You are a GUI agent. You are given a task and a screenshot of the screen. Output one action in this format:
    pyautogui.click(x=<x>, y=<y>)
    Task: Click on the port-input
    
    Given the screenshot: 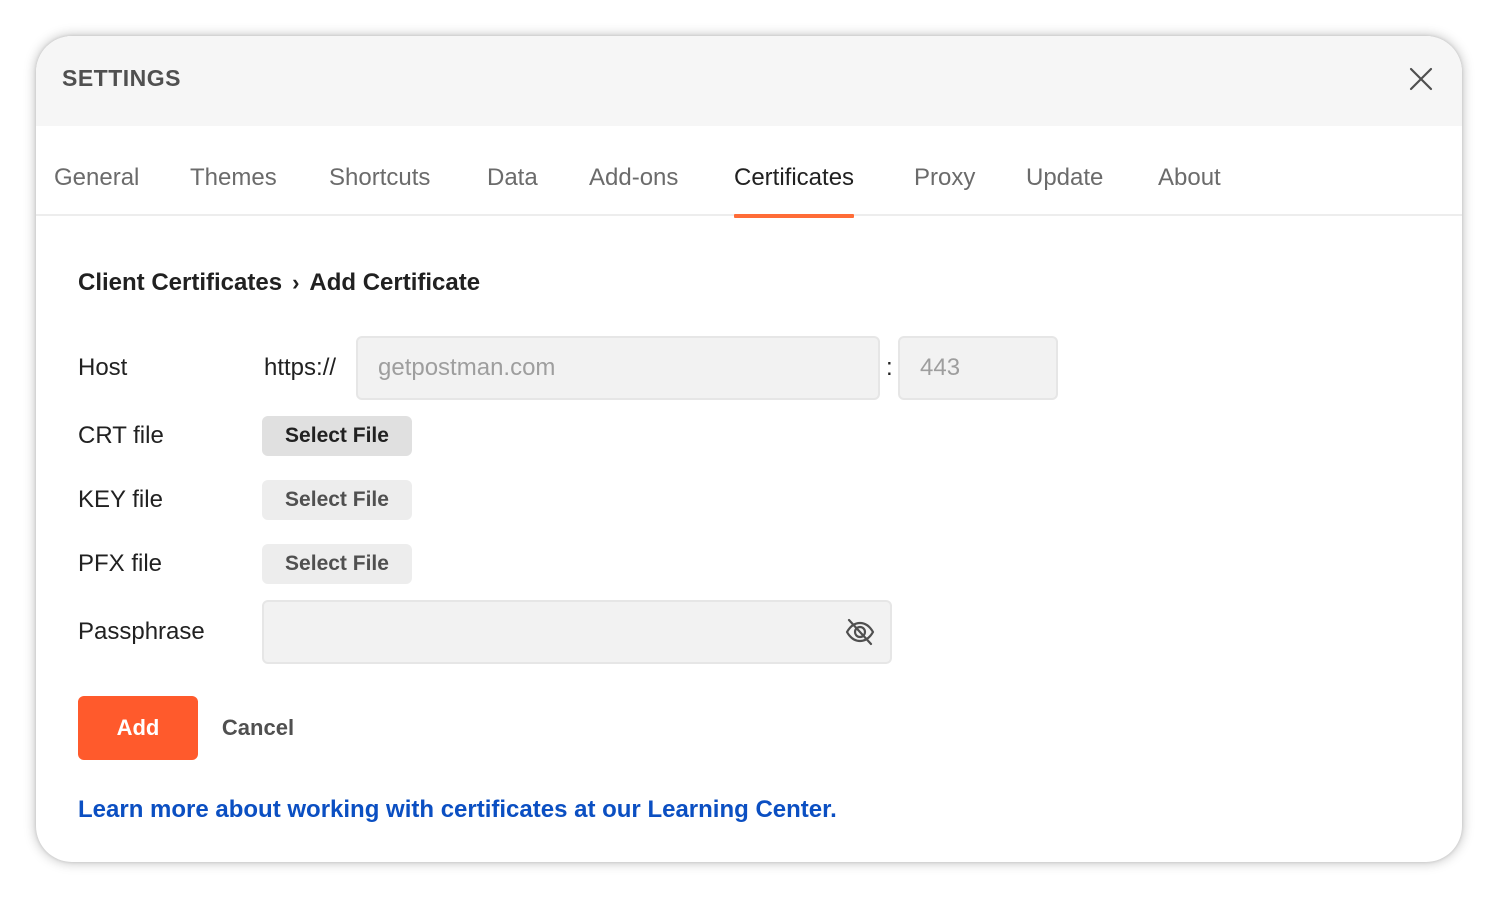 What is the action you would take?
    pyautogui.click(x=978, y=368)
    